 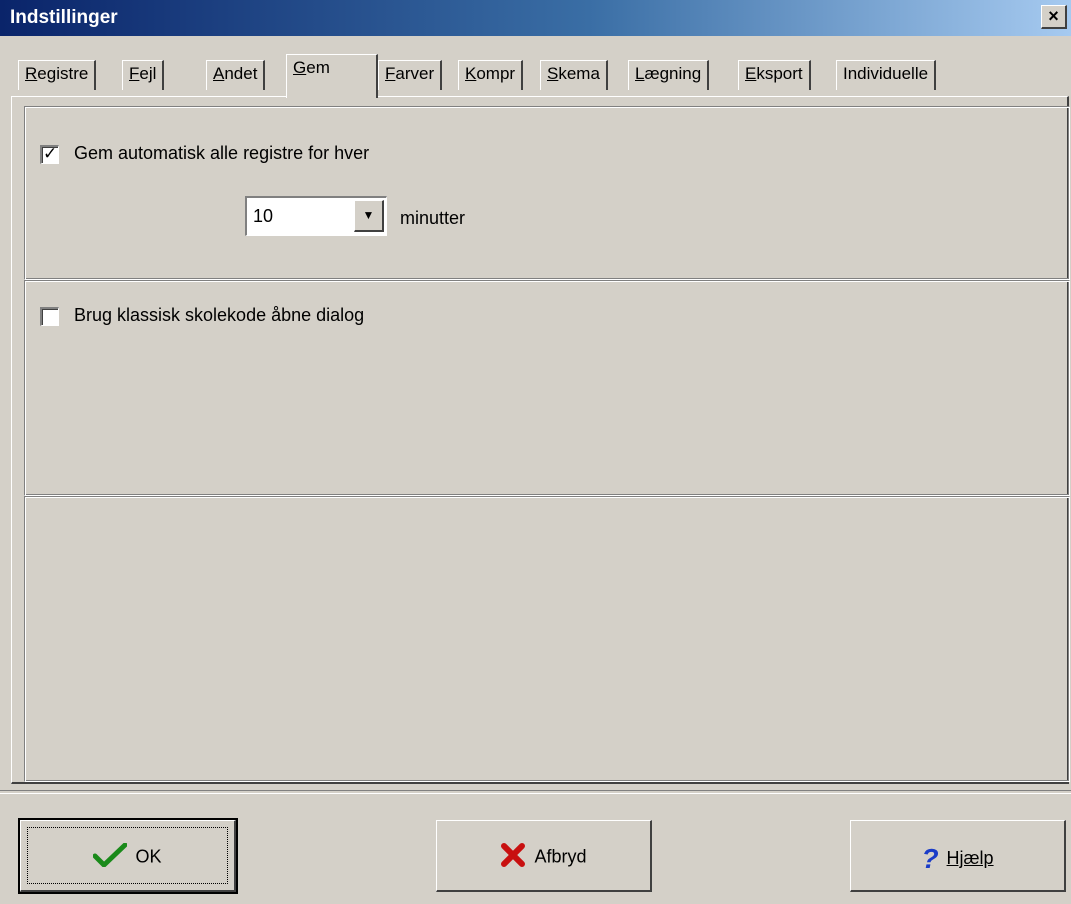 I want to click on checkmark-icon, so click(x=110, y=857).